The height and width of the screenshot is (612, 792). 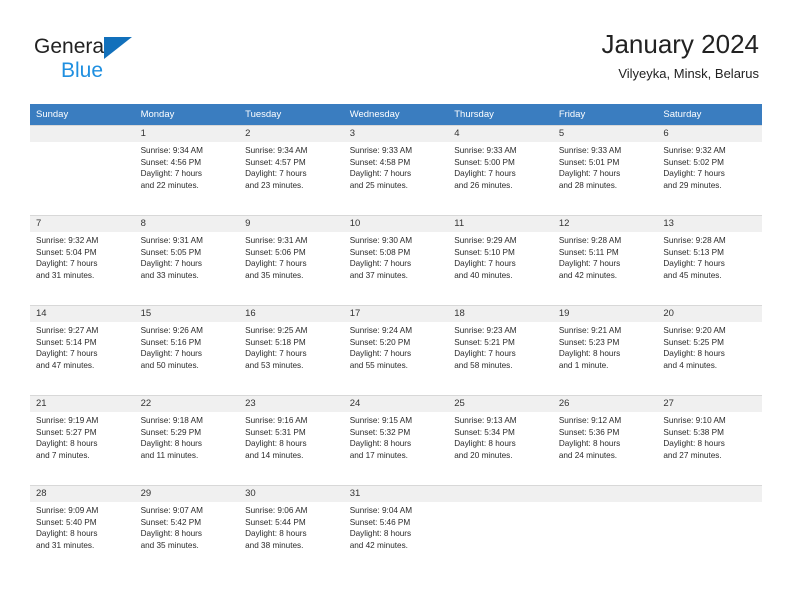 I want to click on sunrise-text: Sunrise: 9:07 AM, so click(x=171, y=510).